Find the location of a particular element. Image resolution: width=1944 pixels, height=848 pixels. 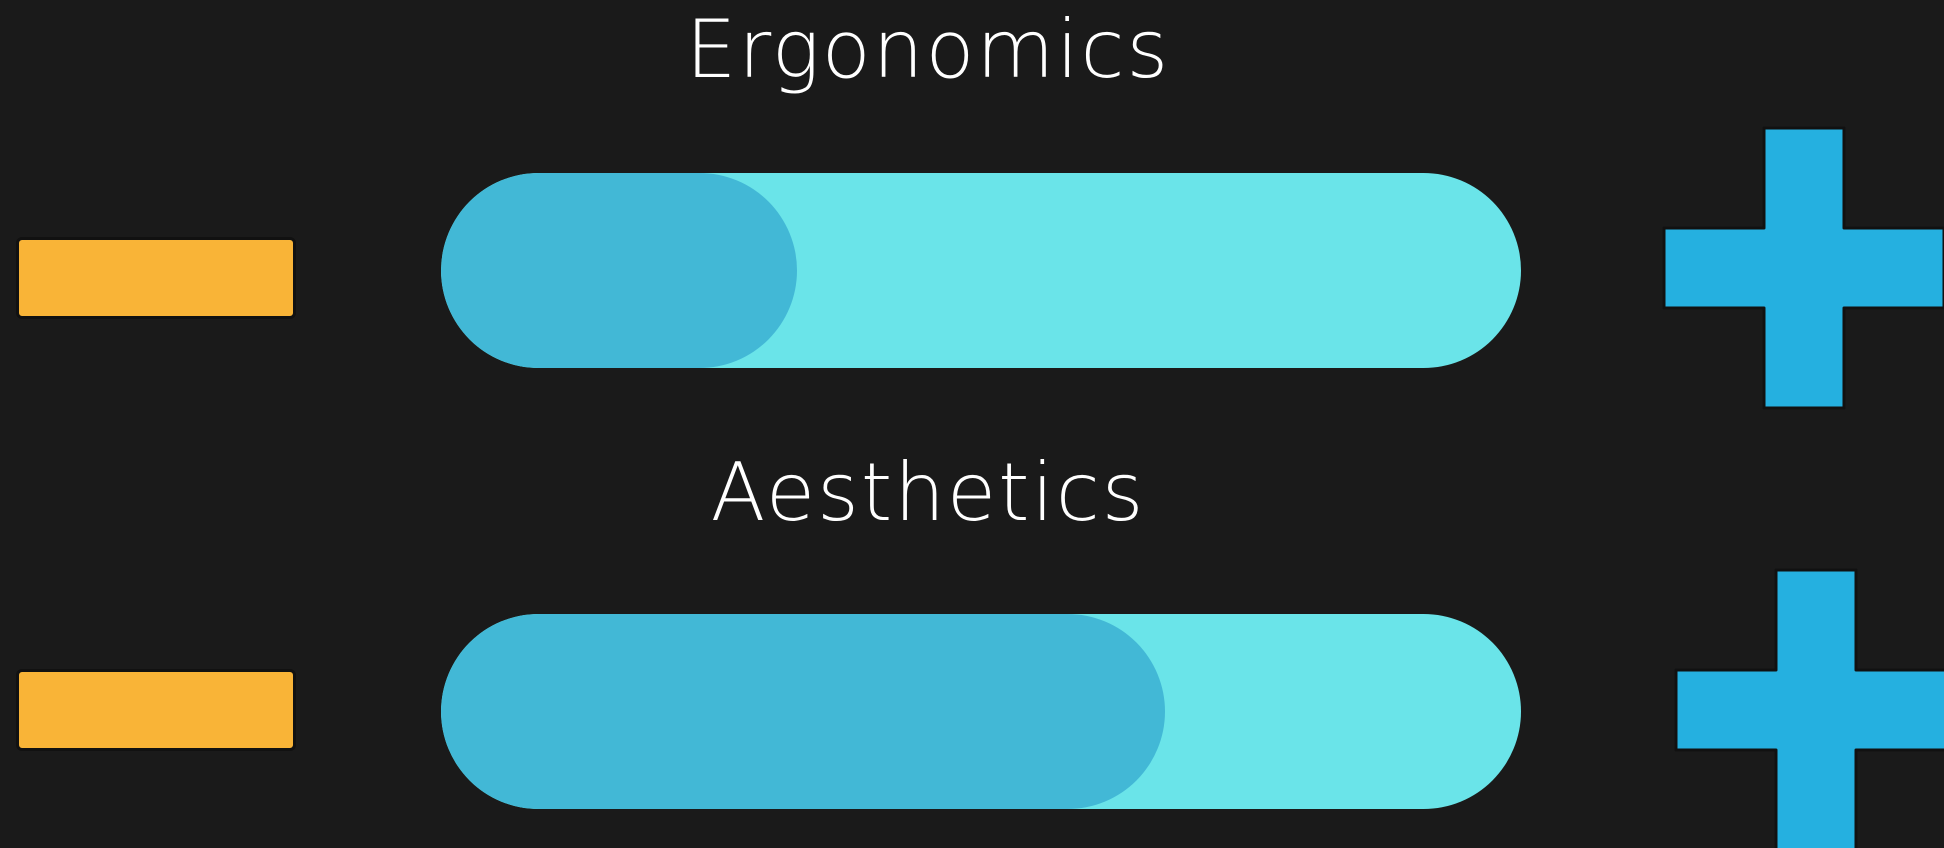

slider-track-ergonomics is located at coordinates (981, 270).